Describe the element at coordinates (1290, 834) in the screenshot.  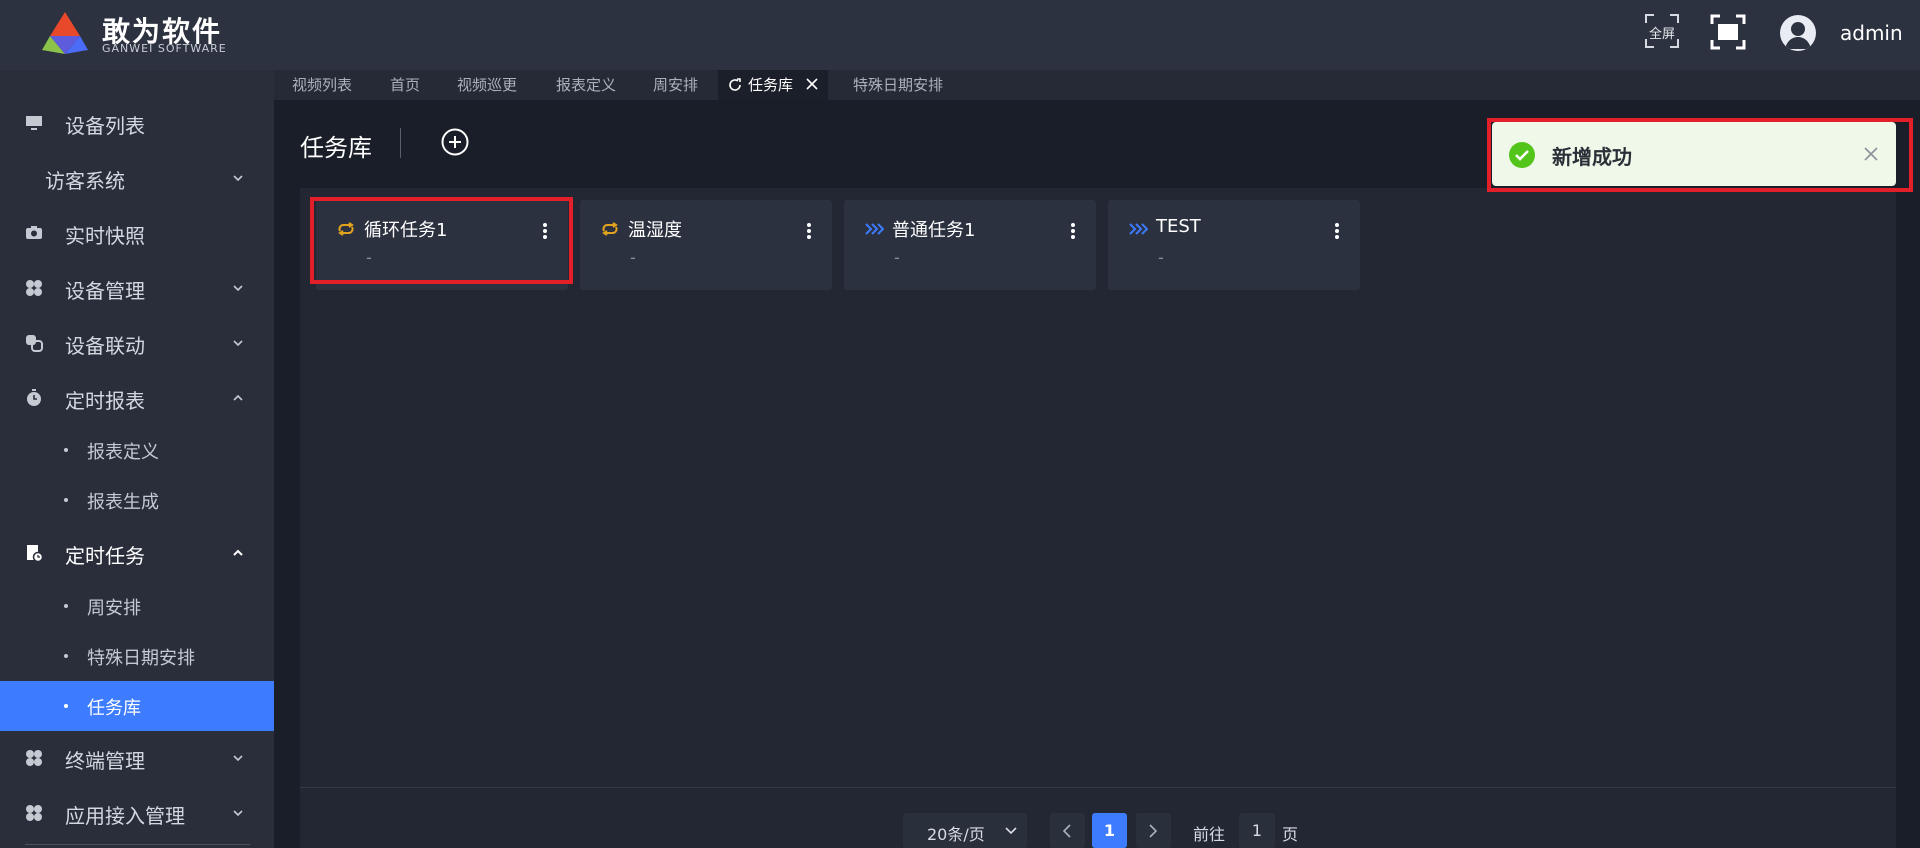
I see `page-suffix-label: 页` at that location.